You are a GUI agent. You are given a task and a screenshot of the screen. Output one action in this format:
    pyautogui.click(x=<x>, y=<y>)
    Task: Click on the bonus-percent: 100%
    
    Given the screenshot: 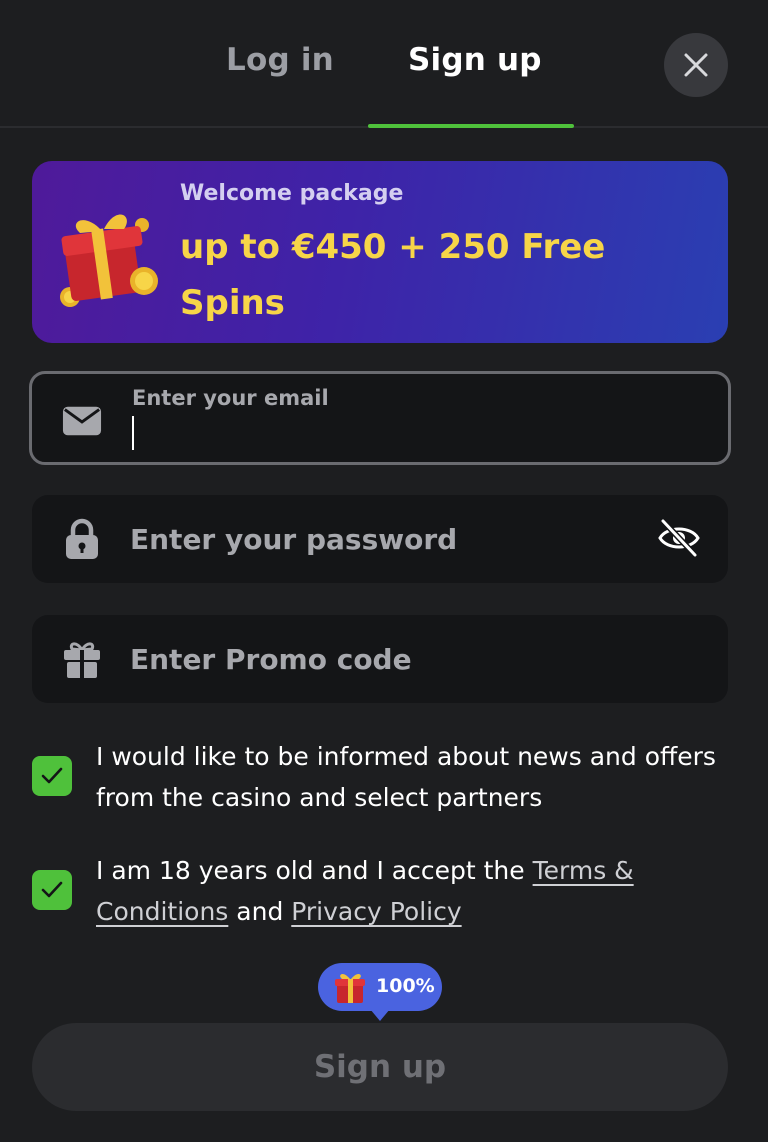 What is the action you would take?
    pyautogui.click(x=405, y=986)
    